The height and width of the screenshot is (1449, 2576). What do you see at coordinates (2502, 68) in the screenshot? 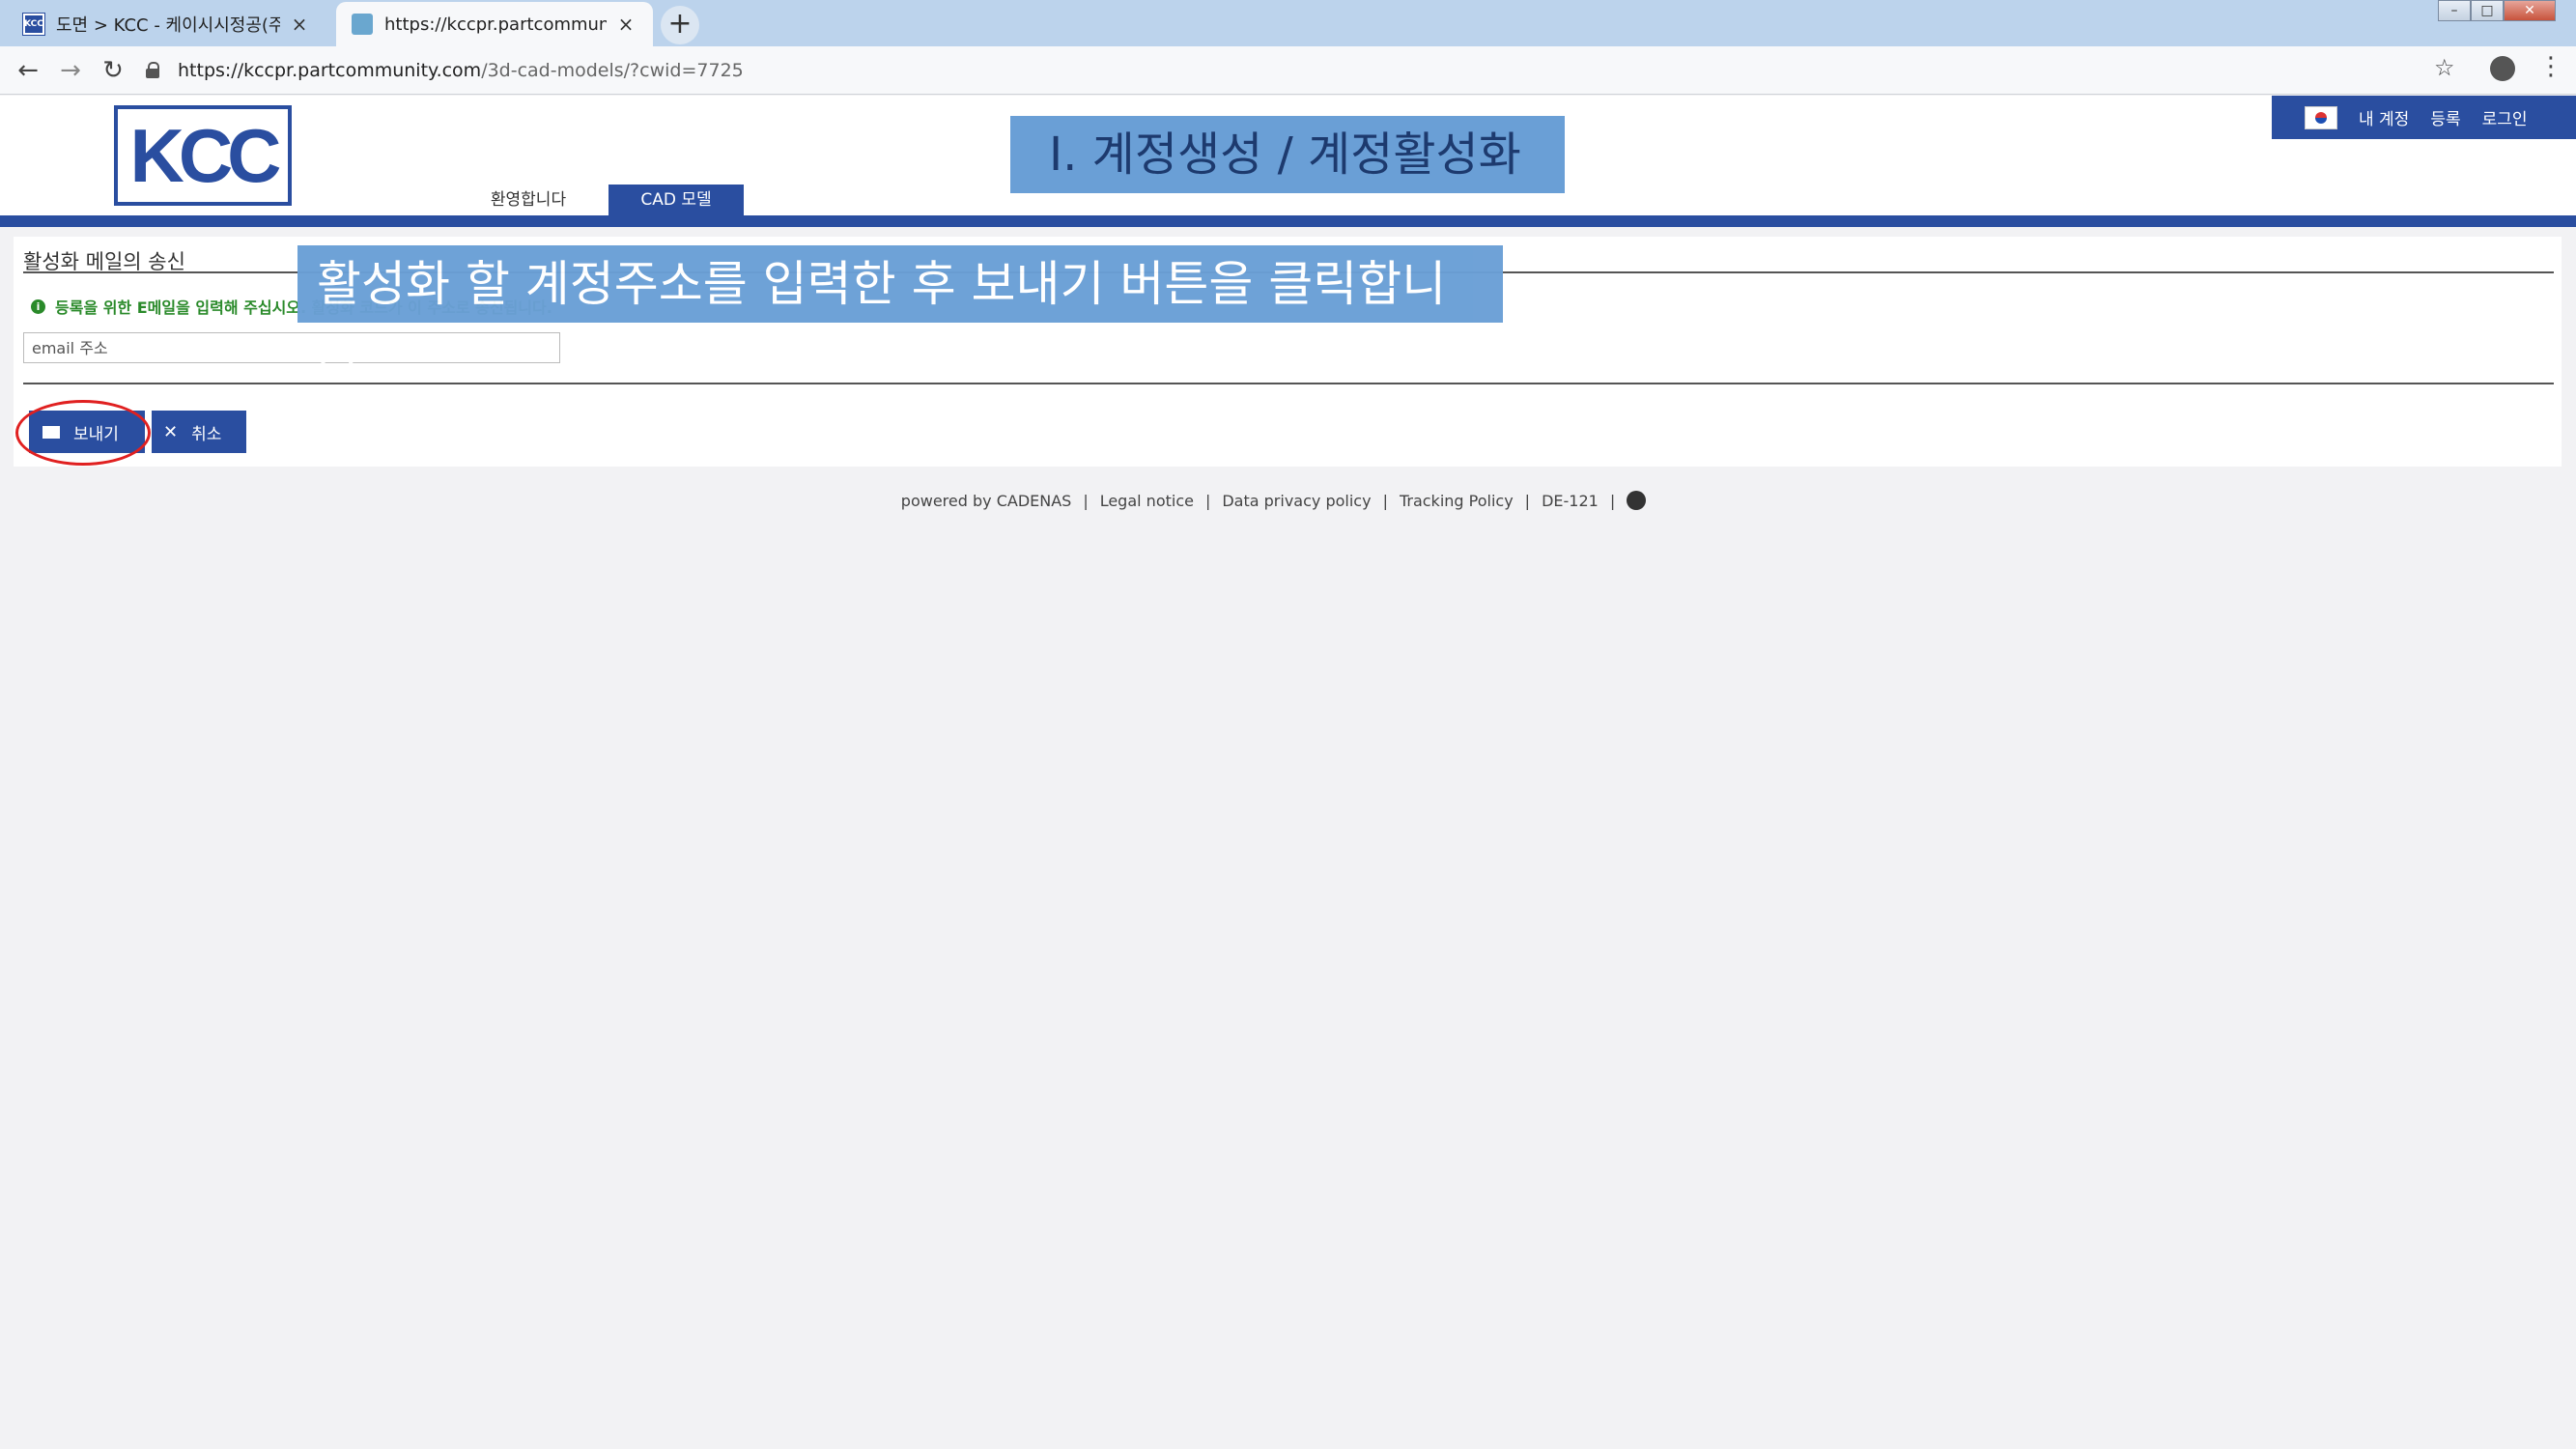
I see `profile-avatar-icon` at bounding box center [2502, 68].